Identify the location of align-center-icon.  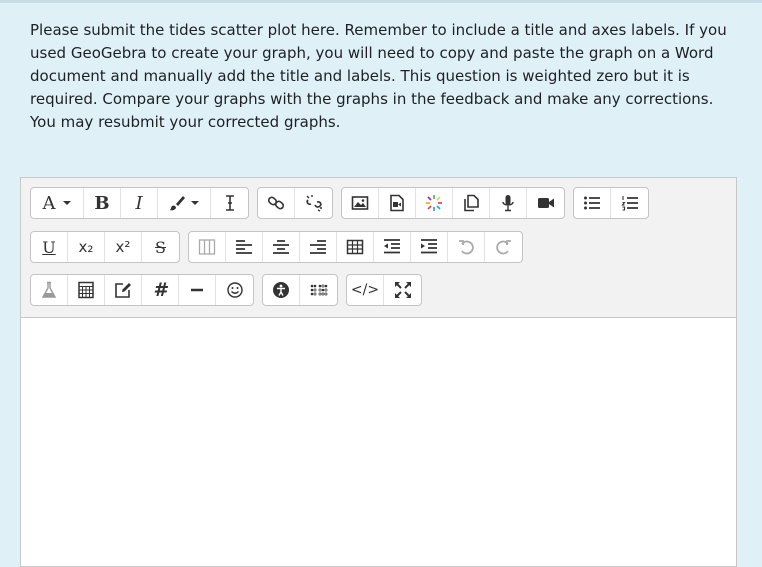
(281, 247).